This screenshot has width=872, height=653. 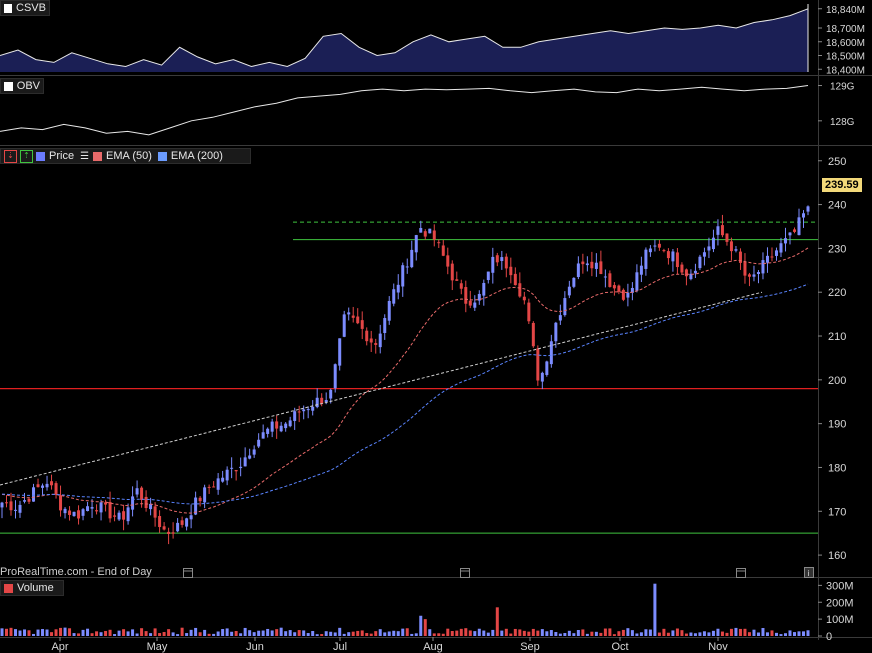 I want to click on info-icon: i, so click(x=809, y=571).